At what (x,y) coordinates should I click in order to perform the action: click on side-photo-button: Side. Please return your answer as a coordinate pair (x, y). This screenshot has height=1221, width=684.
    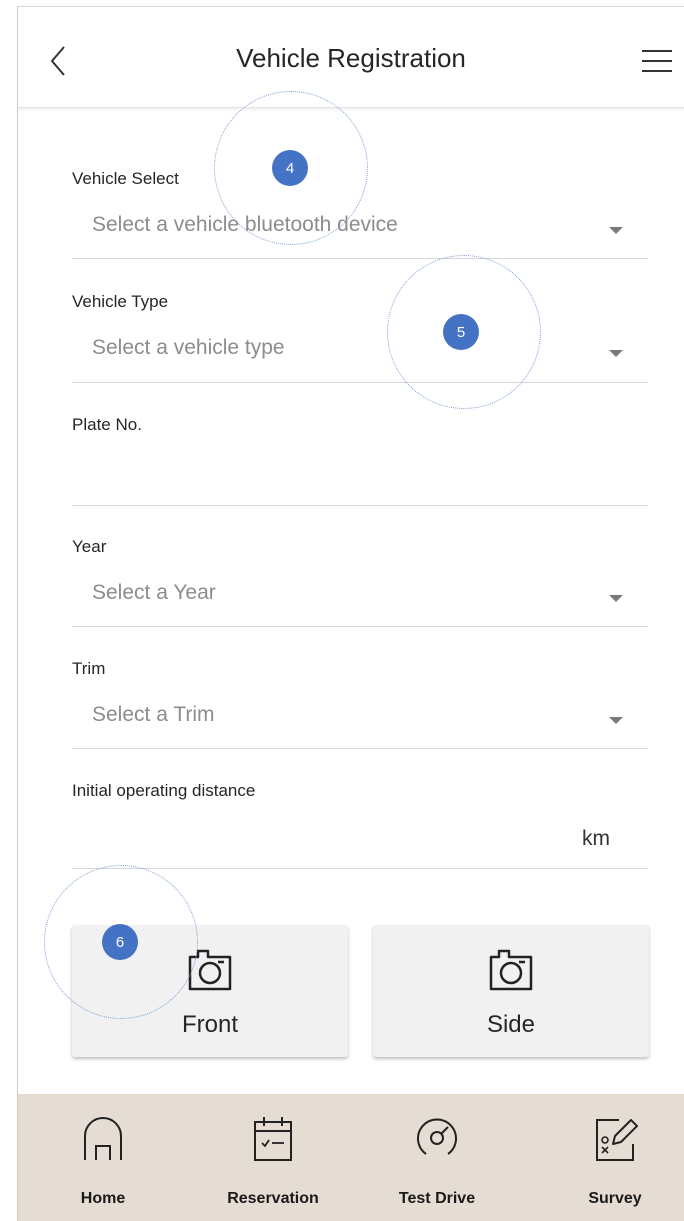
    Looking at the image, I should click on (511, 991).